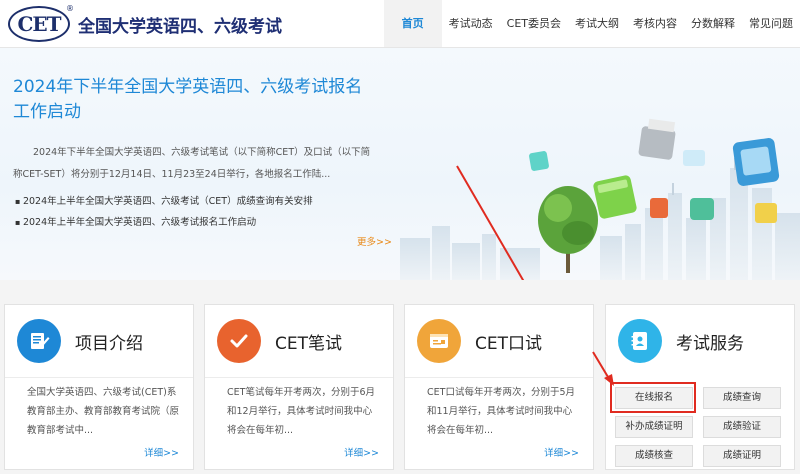 The height and width of the screenshot is (474, 800). Describe the element at coordinates (39, 341) in the screenshot. I see `document-edit-icon` at that location.